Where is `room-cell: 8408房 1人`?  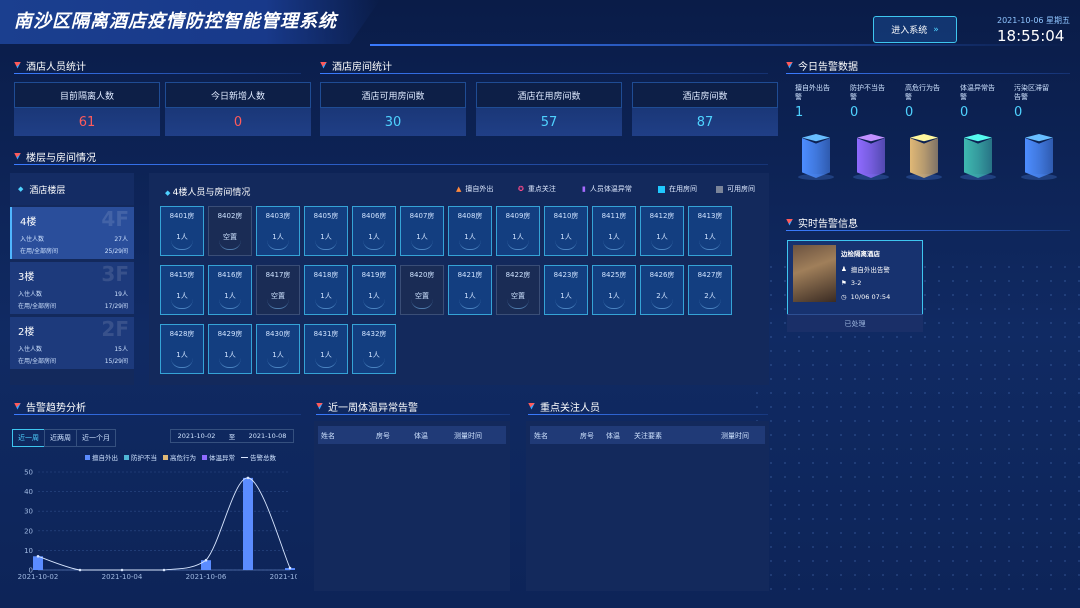 room-cell: 8408房 1人 is located at coordinates (470, 231).